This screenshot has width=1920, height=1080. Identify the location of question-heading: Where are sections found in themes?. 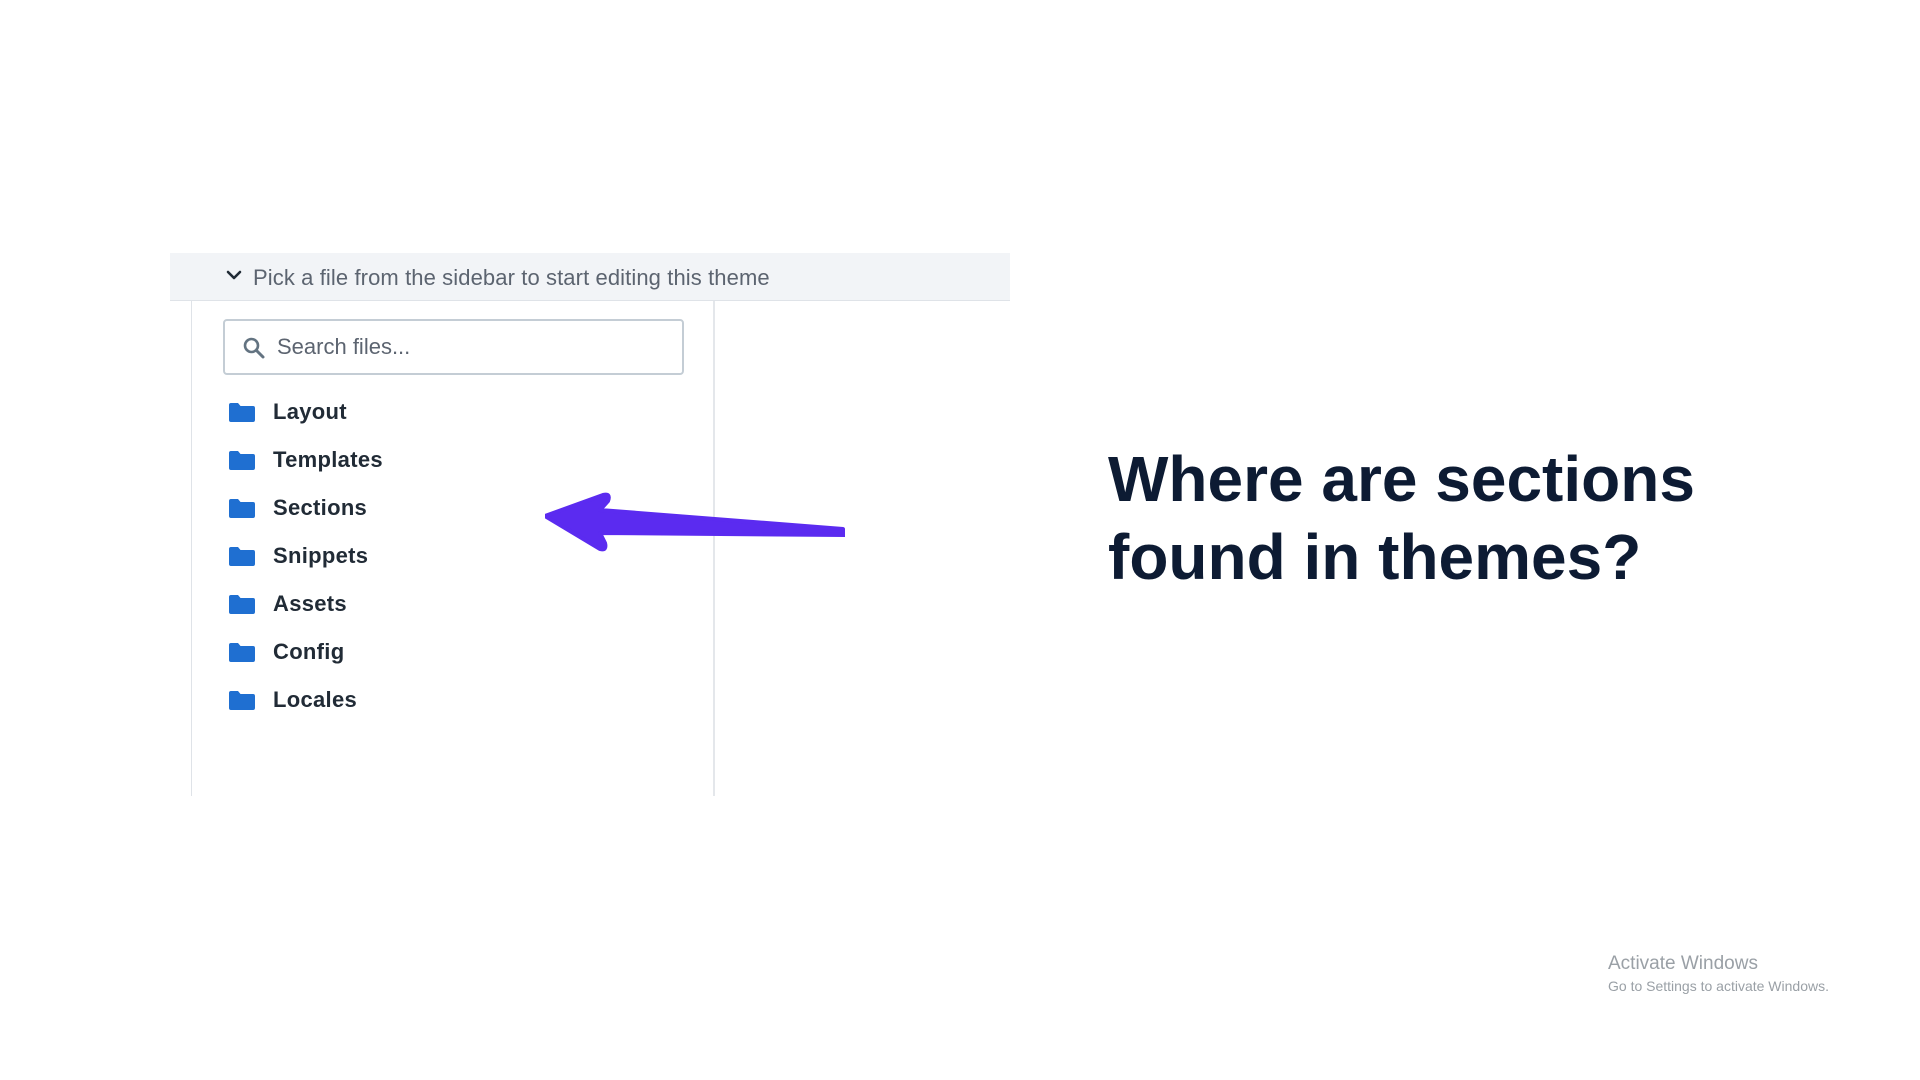
(1468, 518).